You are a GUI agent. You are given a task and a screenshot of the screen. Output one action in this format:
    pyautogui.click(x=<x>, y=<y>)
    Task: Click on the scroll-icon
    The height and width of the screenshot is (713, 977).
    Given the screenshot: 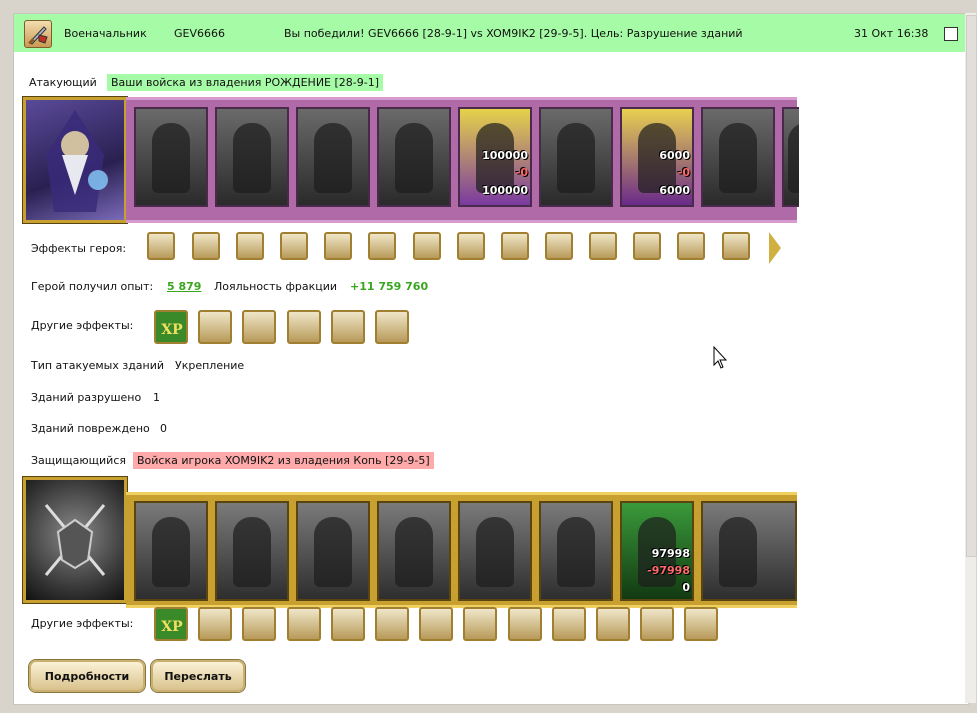 What is the action you would take?
    pyautogui.click(x=215, y=327)
    